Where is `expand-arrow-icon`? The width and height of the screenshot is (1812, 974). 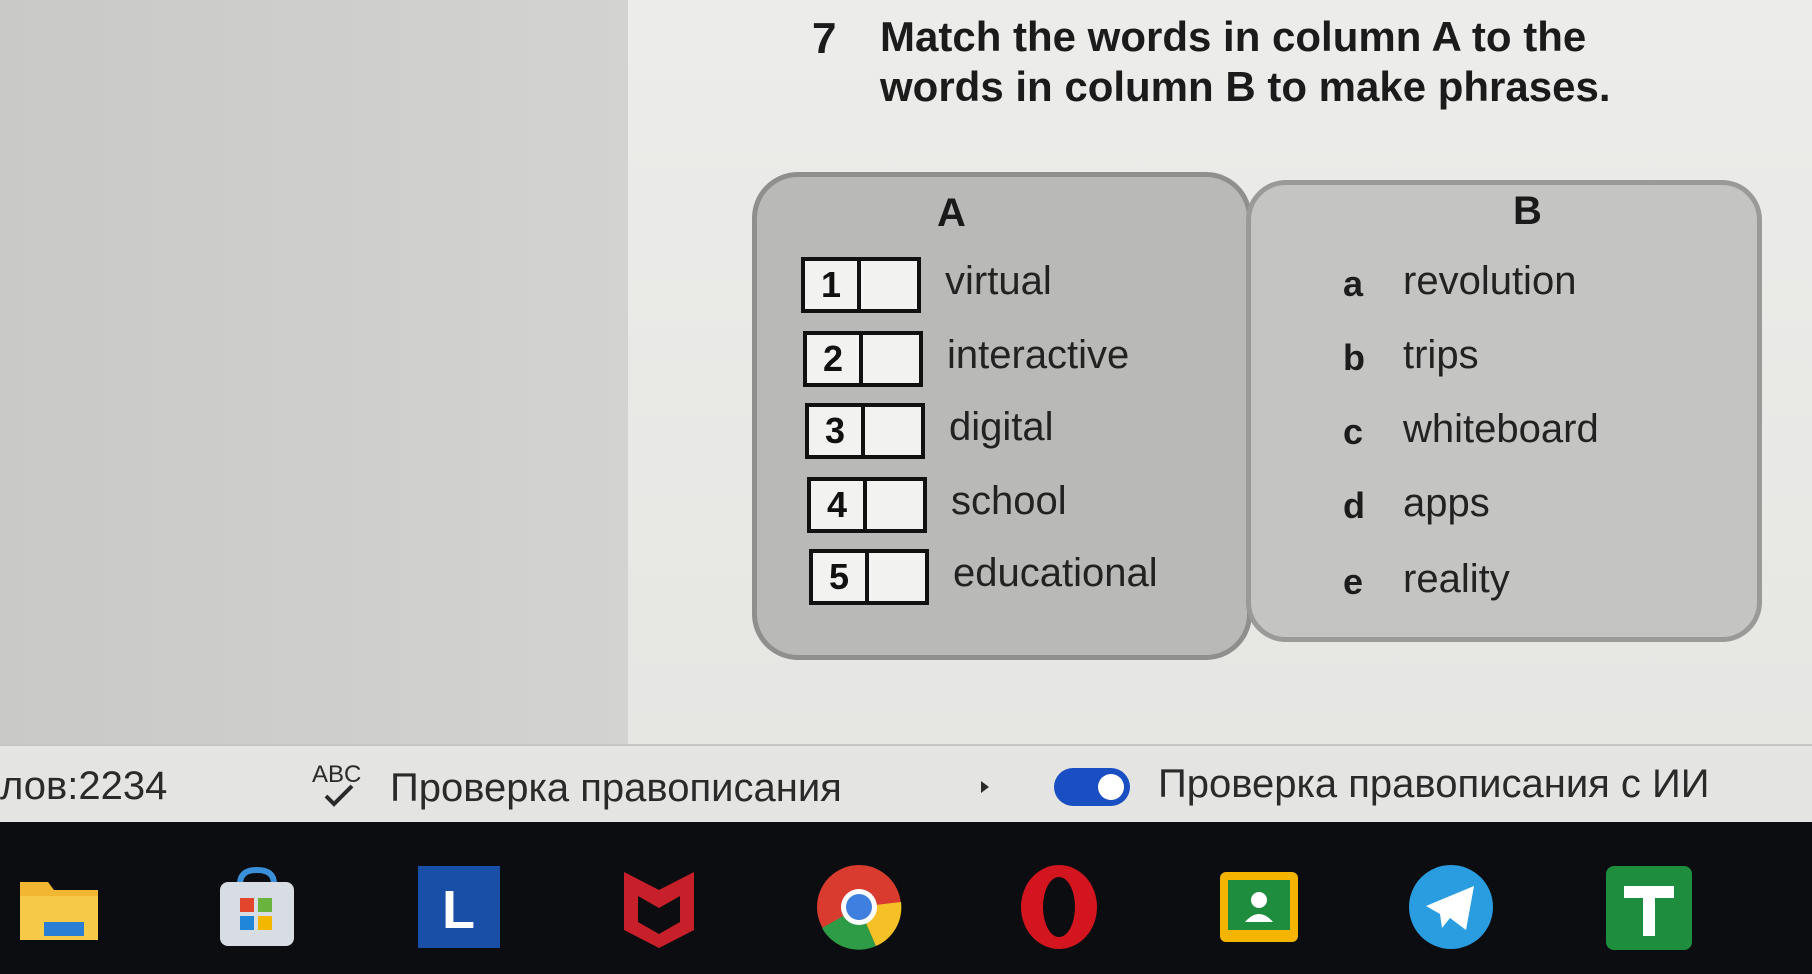 expand-arrow-icon is located at coordinates (985, 787).